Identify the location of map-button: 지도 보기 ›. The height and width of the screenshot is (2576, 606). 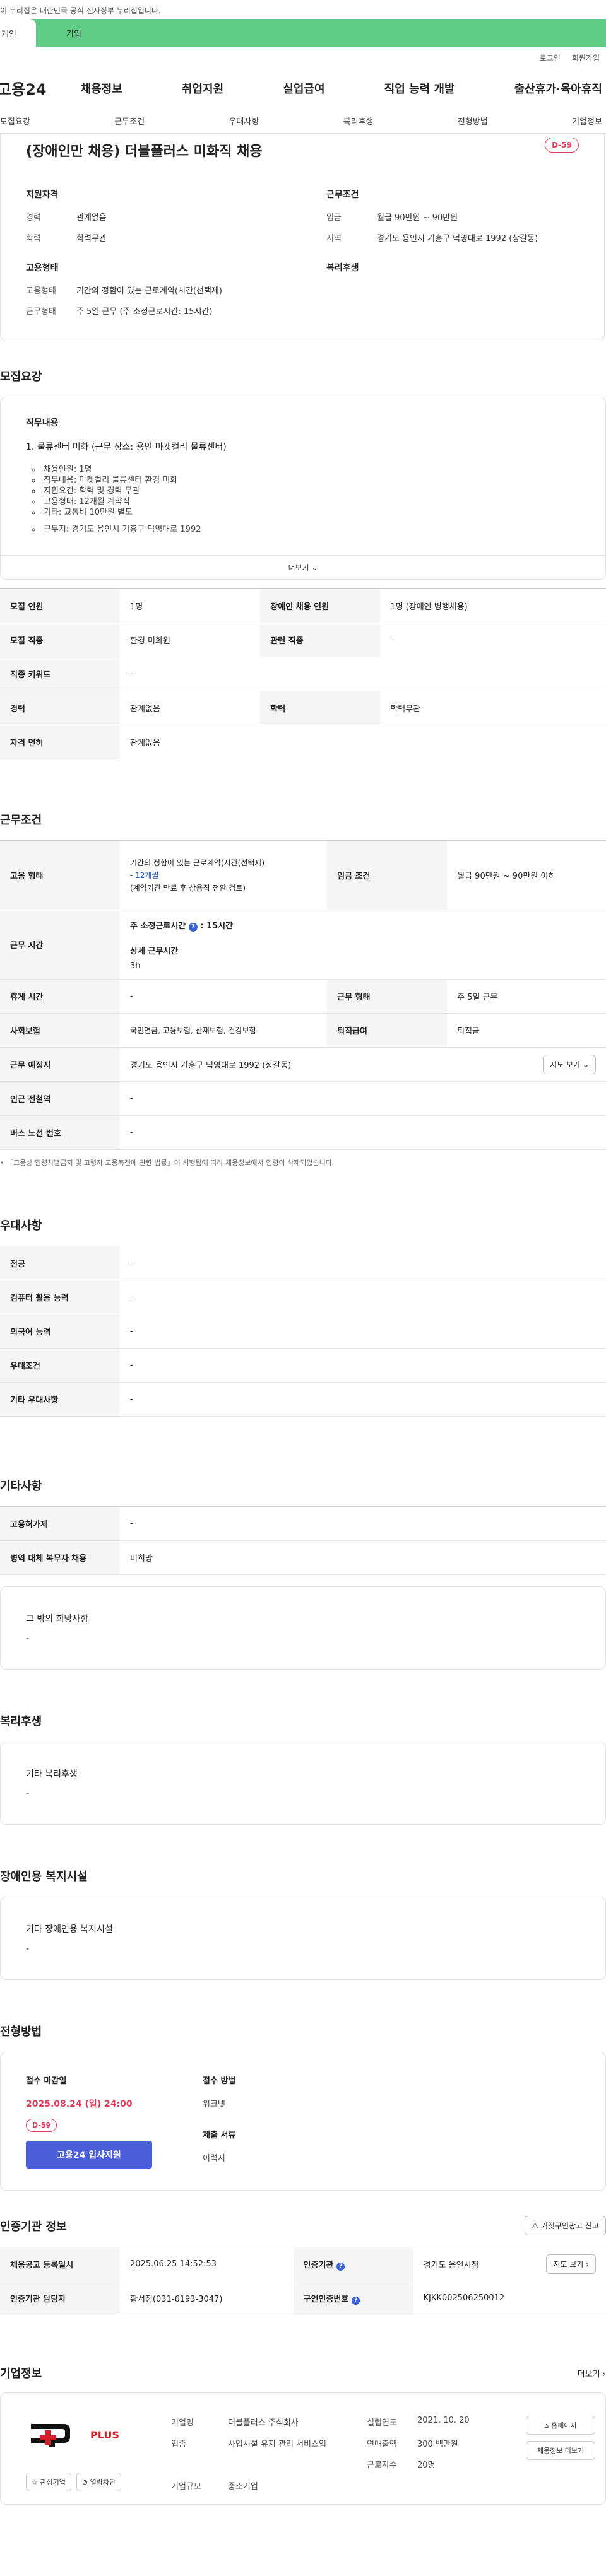
(571, 2264).